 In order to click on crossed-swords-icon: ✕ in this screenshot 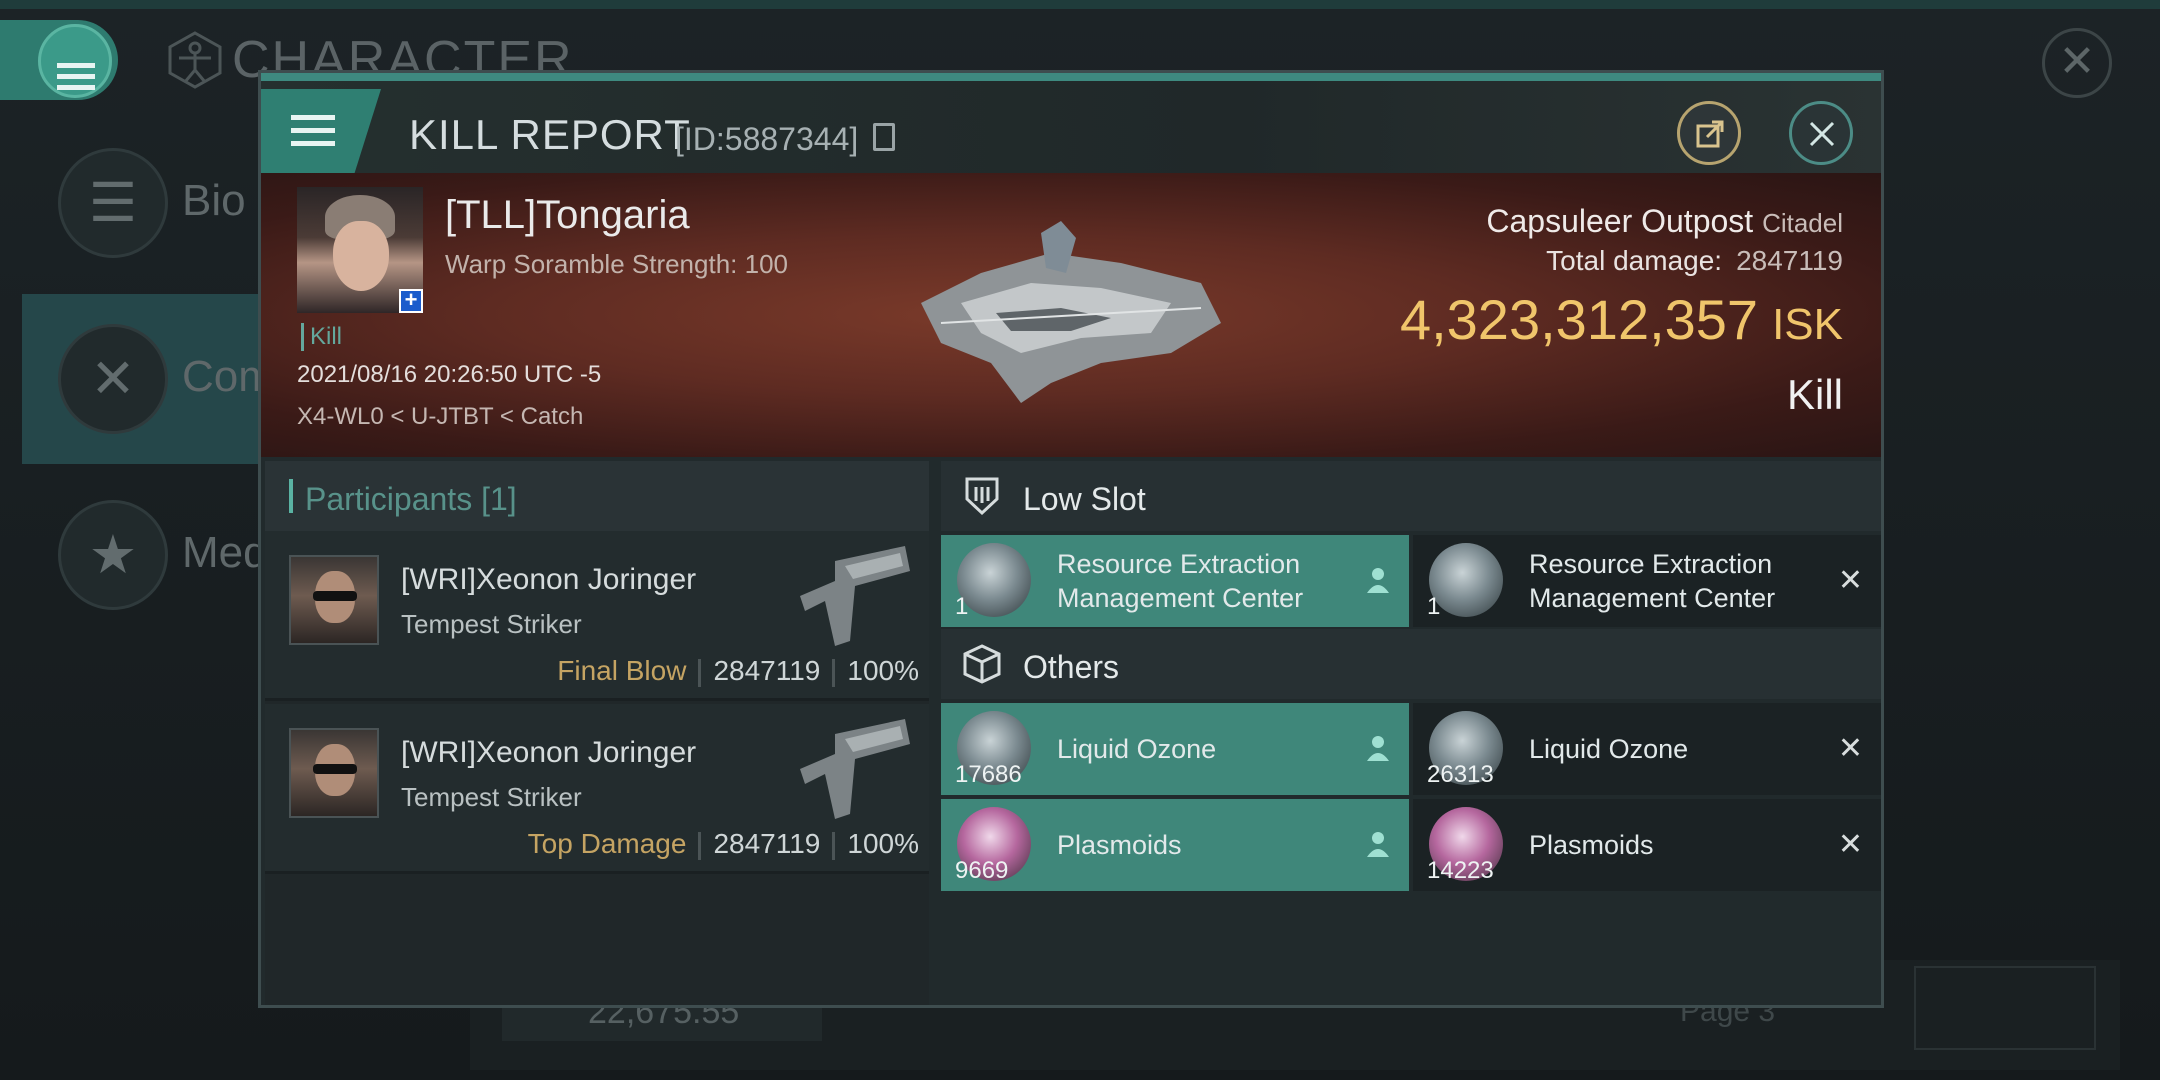, I will do `click(113, 379)`.